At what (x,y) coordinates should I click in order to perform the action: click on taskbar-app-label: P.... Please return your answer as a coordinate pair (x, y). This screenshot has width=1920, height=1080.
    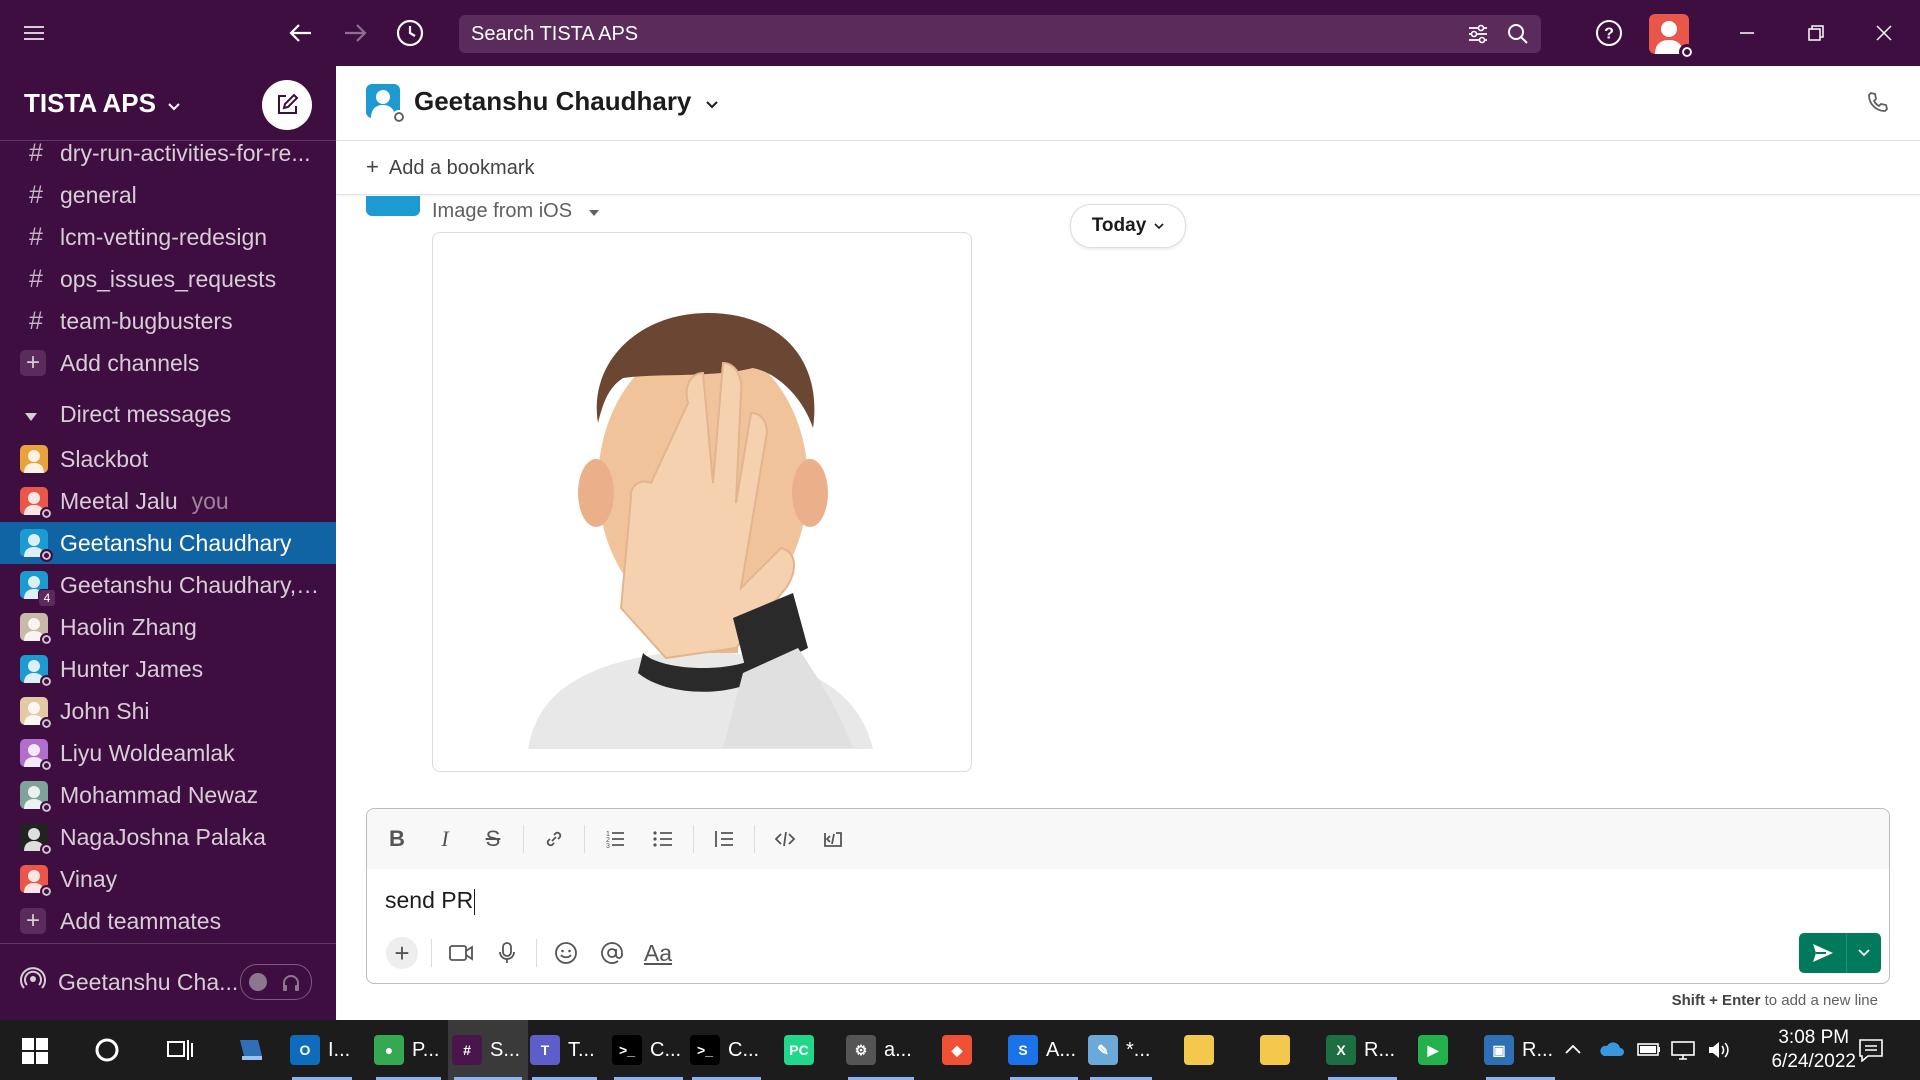
    Looking at the image, I should click on (426, 1049).